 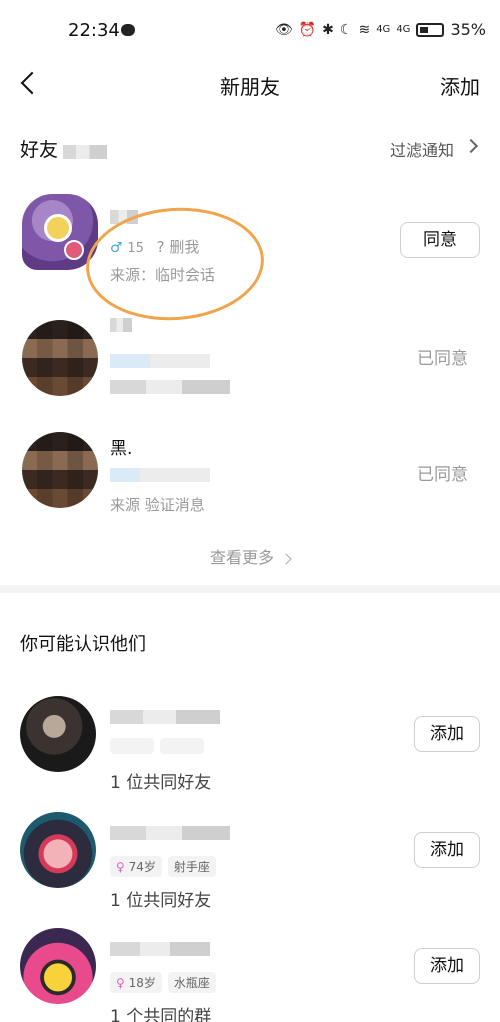 I want to click on age-tag: ♀ 74岁, so click(x=136, y=866).